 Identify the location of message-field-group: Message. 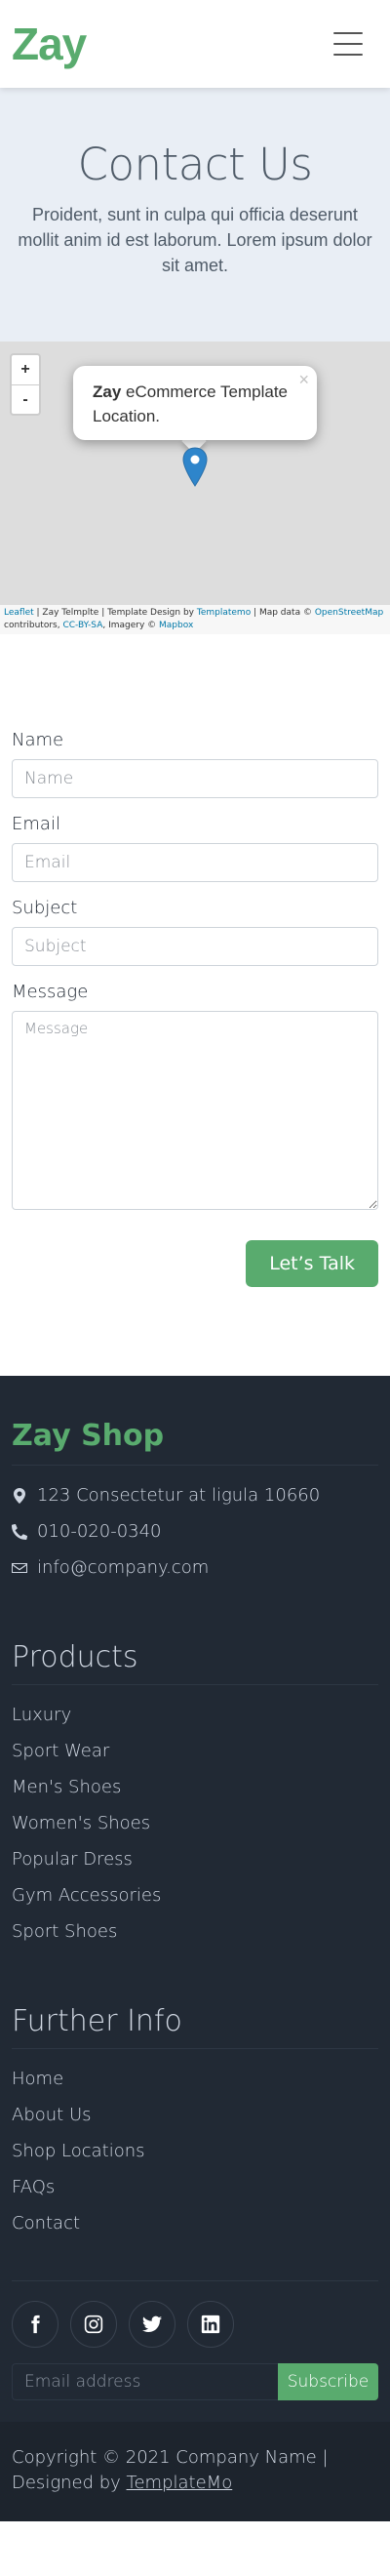
(195, 1098).